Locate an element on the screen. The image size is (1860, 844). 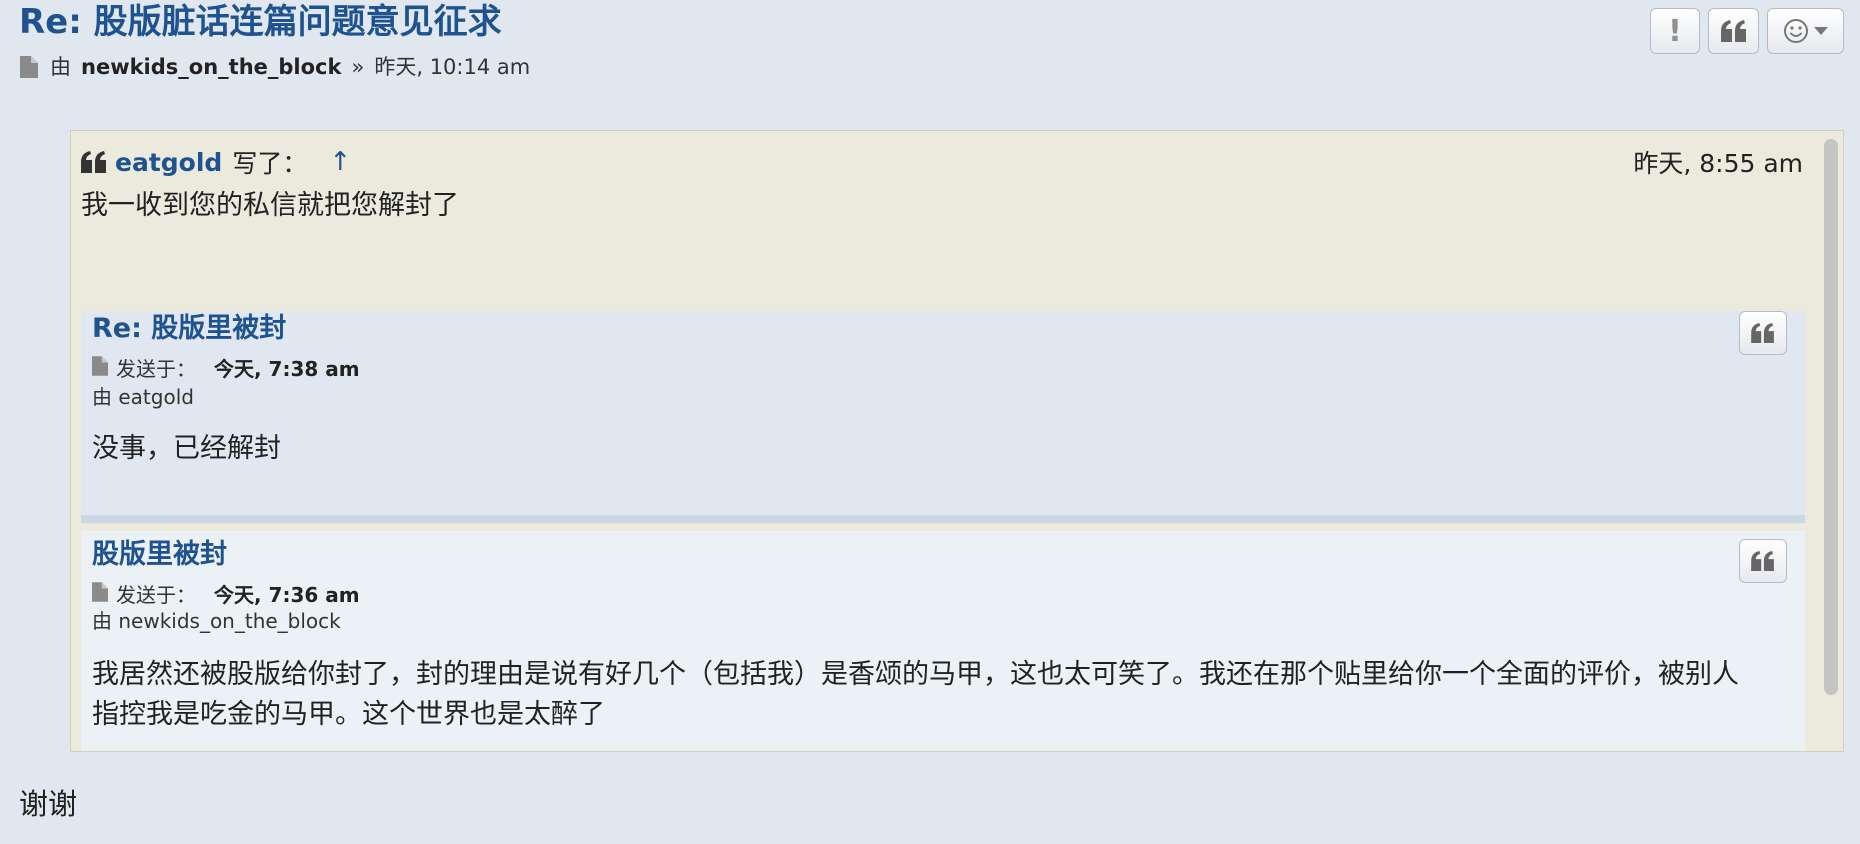
post-buttons: ! is located at coordinates (1747, 31).